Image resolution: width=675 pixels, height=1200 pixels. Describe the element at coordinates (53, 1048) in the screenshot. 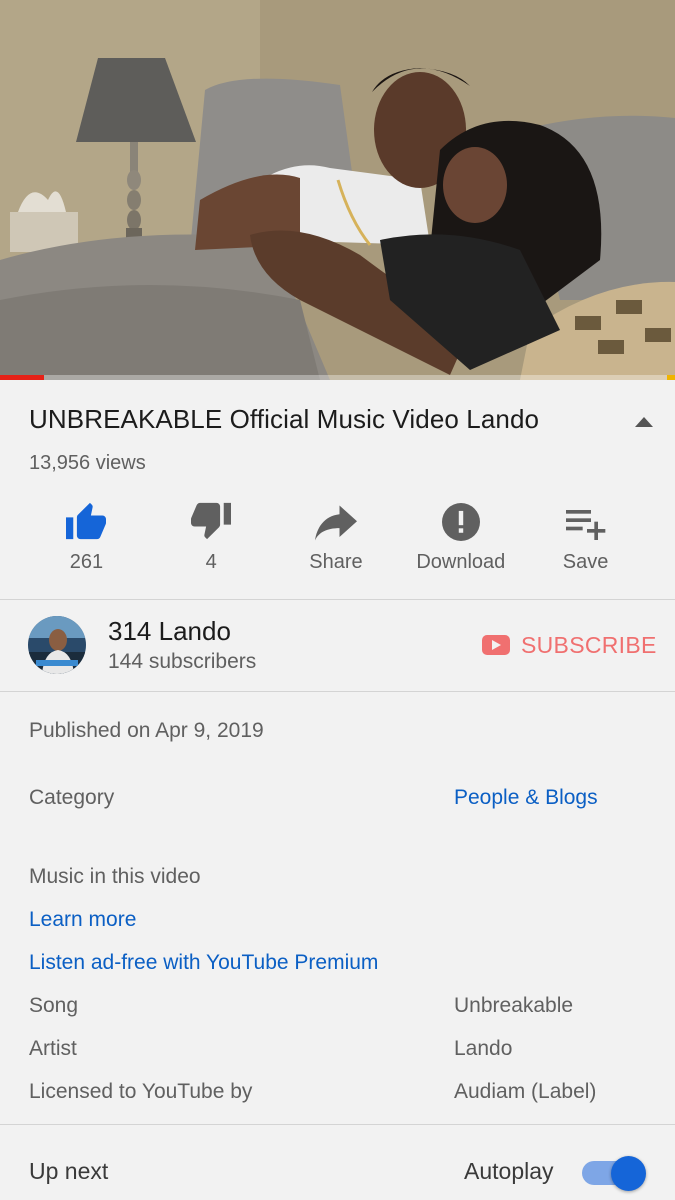

I see `artist-label: Artist` at that location.